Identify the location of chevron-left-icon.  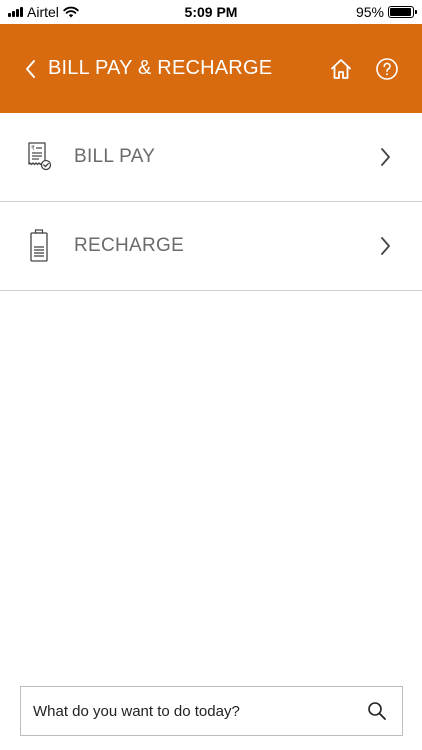
(30, 68).